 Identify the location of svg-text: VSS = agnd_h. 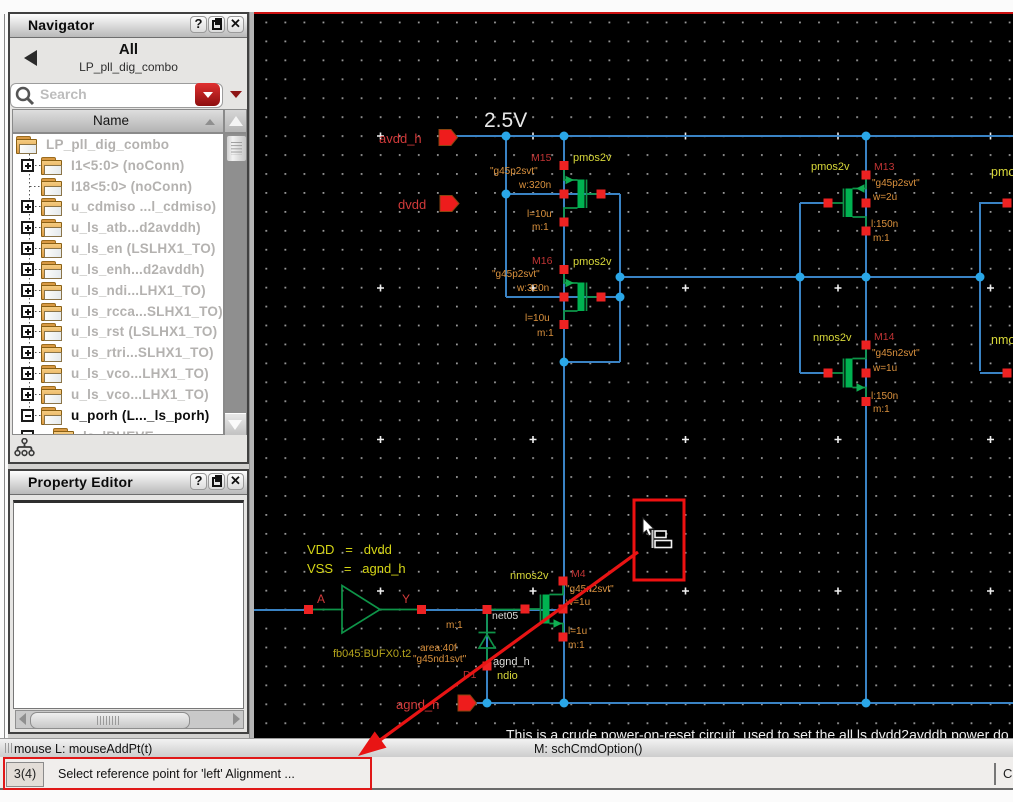
(356, 568).